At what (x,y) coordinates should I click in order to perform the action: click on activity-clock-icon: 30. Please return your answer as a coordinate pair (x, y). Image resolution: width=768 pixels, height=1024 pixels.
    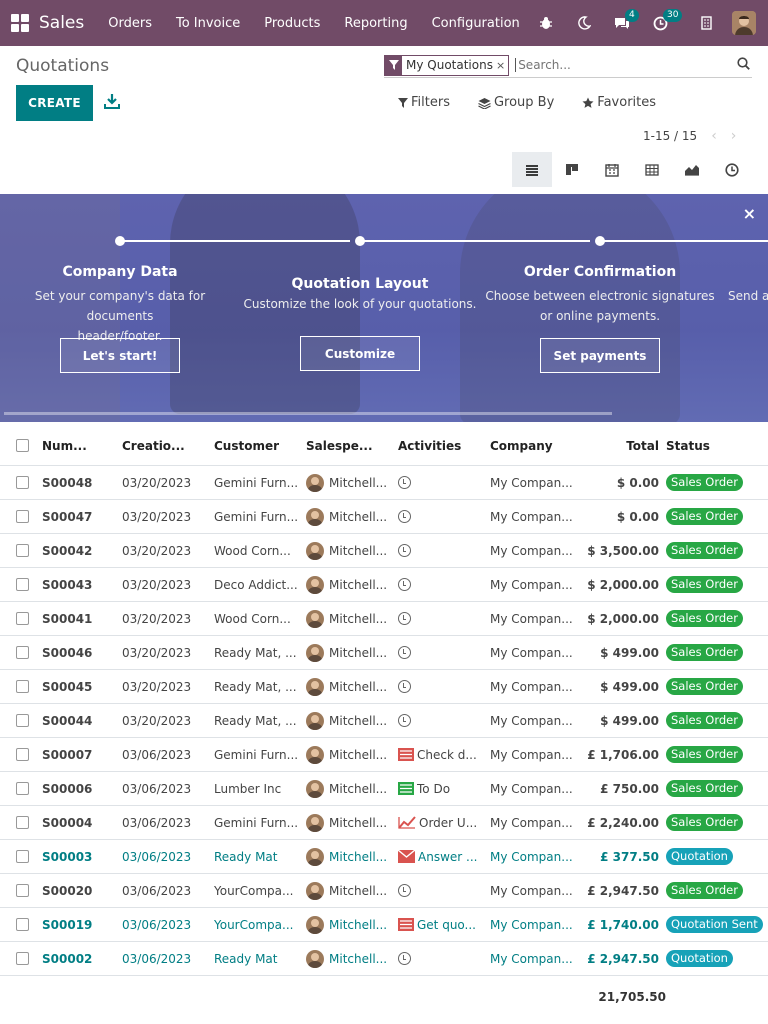
    Looking at the image, I should click on (664, 23).